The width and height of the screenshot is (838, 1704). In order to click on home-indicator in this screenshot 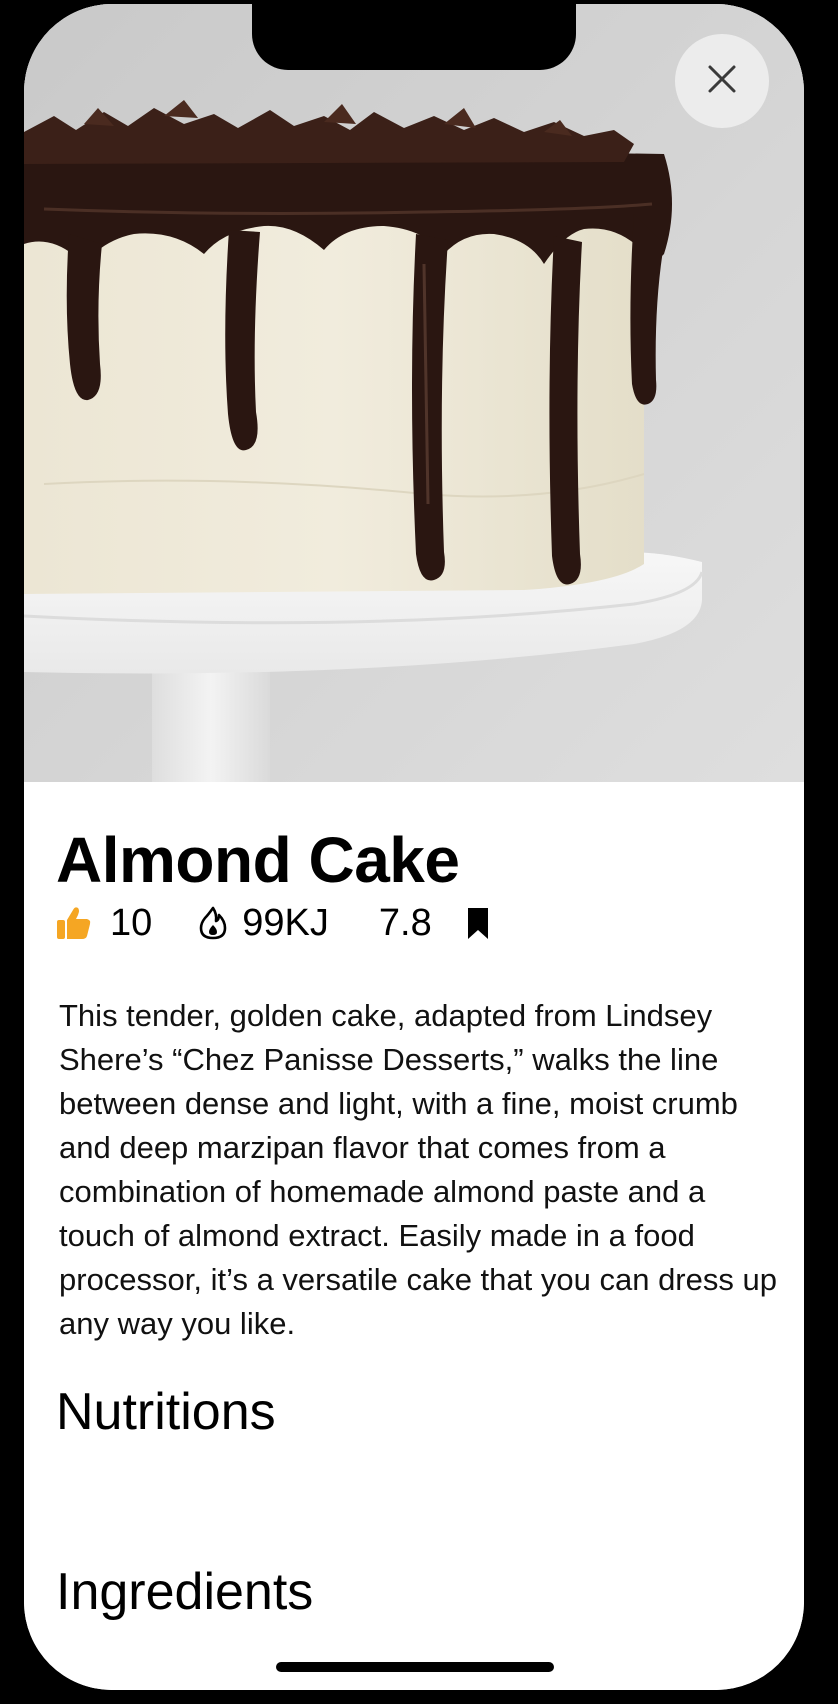, I will do `click(415, 1667)`.